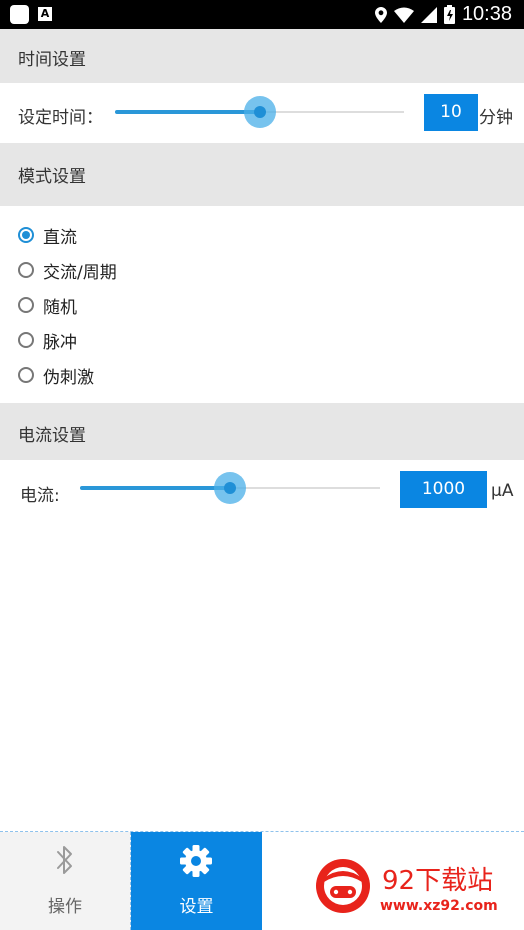 This screenshot has width=524, height=930. I want to click on mode-option-label: 随机, so click(60, 307).